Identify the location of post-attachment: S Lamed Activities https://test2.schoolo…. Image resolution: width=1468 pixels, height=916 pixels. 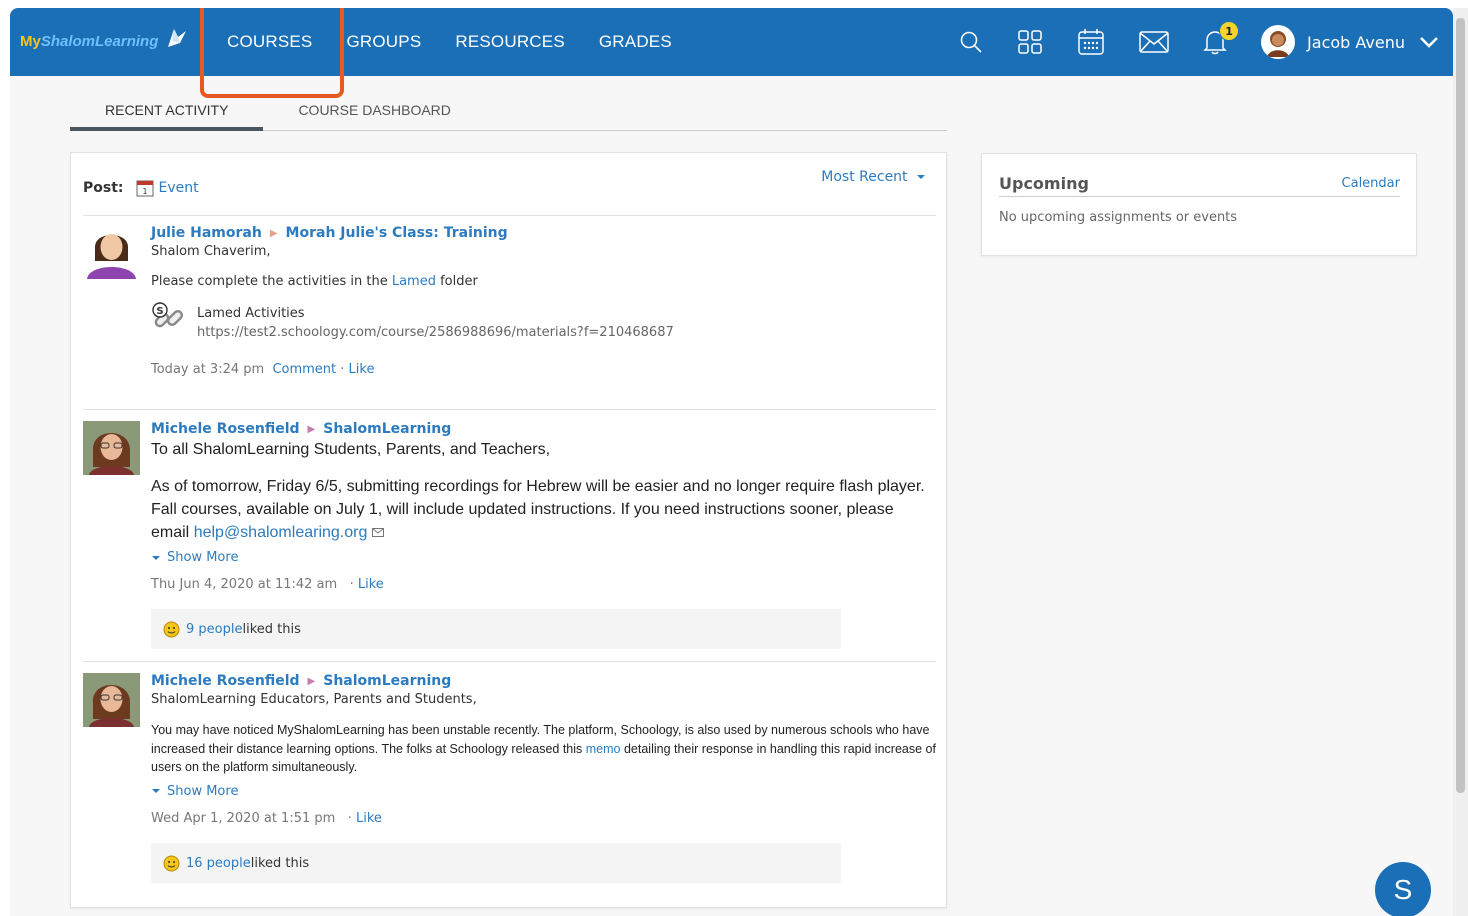
(543, 321).